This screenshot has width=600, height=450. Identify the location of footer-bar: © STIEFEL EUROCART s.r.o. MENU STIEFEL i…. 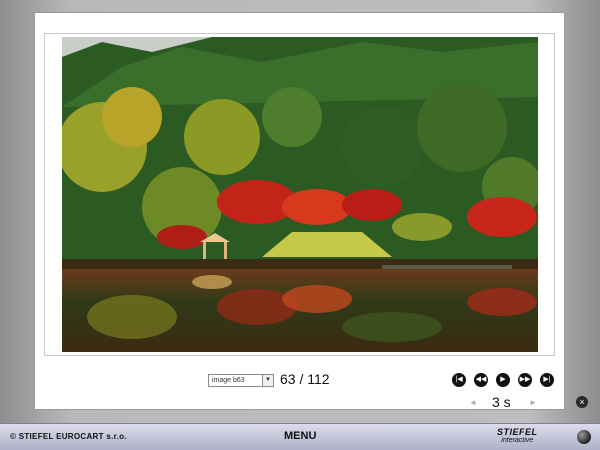
(300, 436).